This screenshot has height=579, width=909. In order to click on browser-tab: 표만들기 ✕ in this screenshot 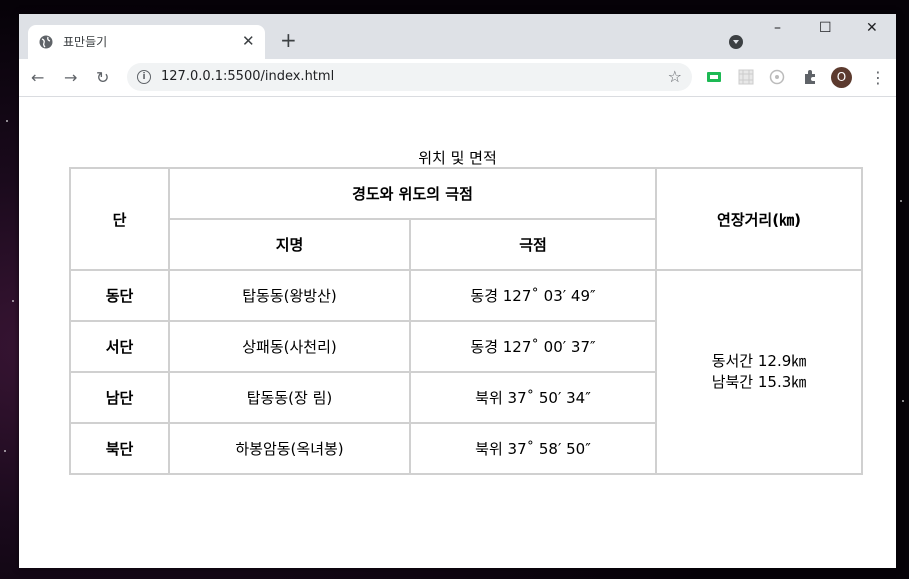, I will do `click(146, 42)`.